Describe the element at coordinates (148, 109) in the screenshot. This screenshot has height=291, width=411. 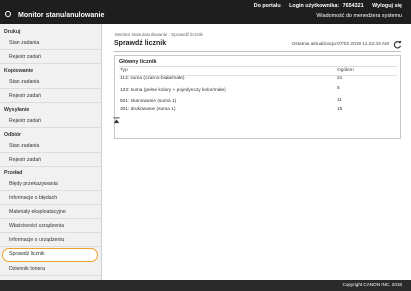
I see `counter-name: 301: drukowanie (suma 1)` at that location.